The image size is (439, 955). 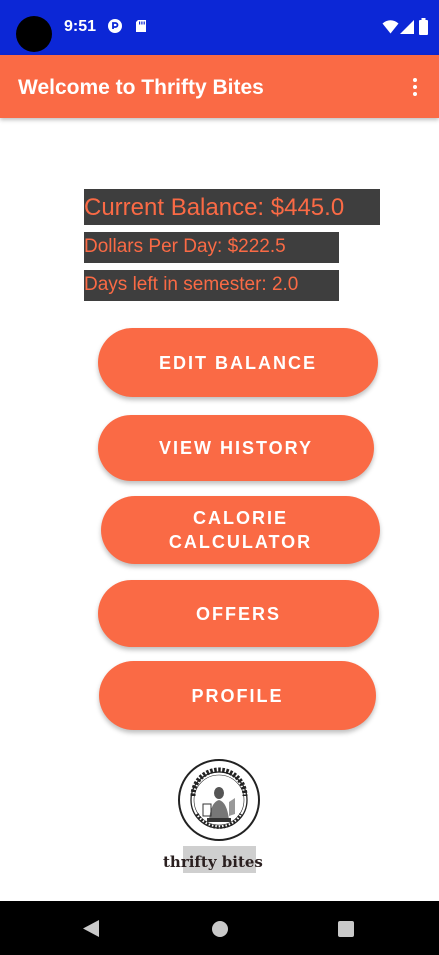 I want to click on more-vert-icon, so click(x=415, y=87).